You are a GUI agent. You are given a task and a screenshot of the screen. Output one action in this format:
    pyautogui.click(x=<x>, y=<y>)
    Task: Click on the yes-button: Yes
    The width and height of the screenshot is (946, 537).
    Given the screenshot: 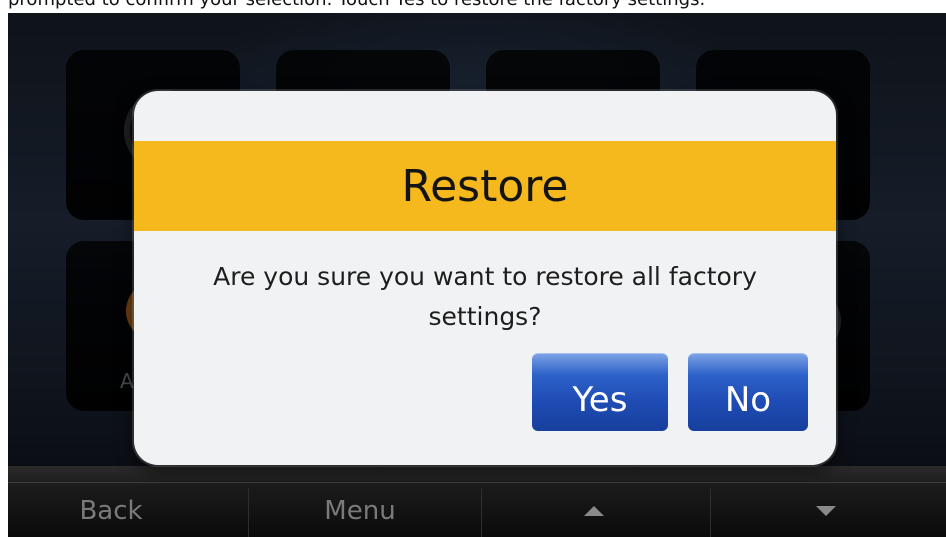 What is the action you would take?
    pyautogui.click(x=600, y=392)
    